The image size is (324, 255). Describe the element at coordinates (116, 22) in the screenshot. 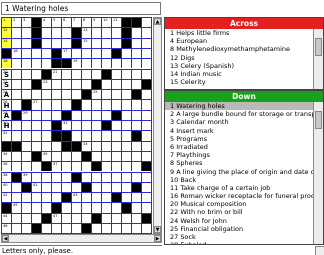

I see `grid-cell: 11` at that location.